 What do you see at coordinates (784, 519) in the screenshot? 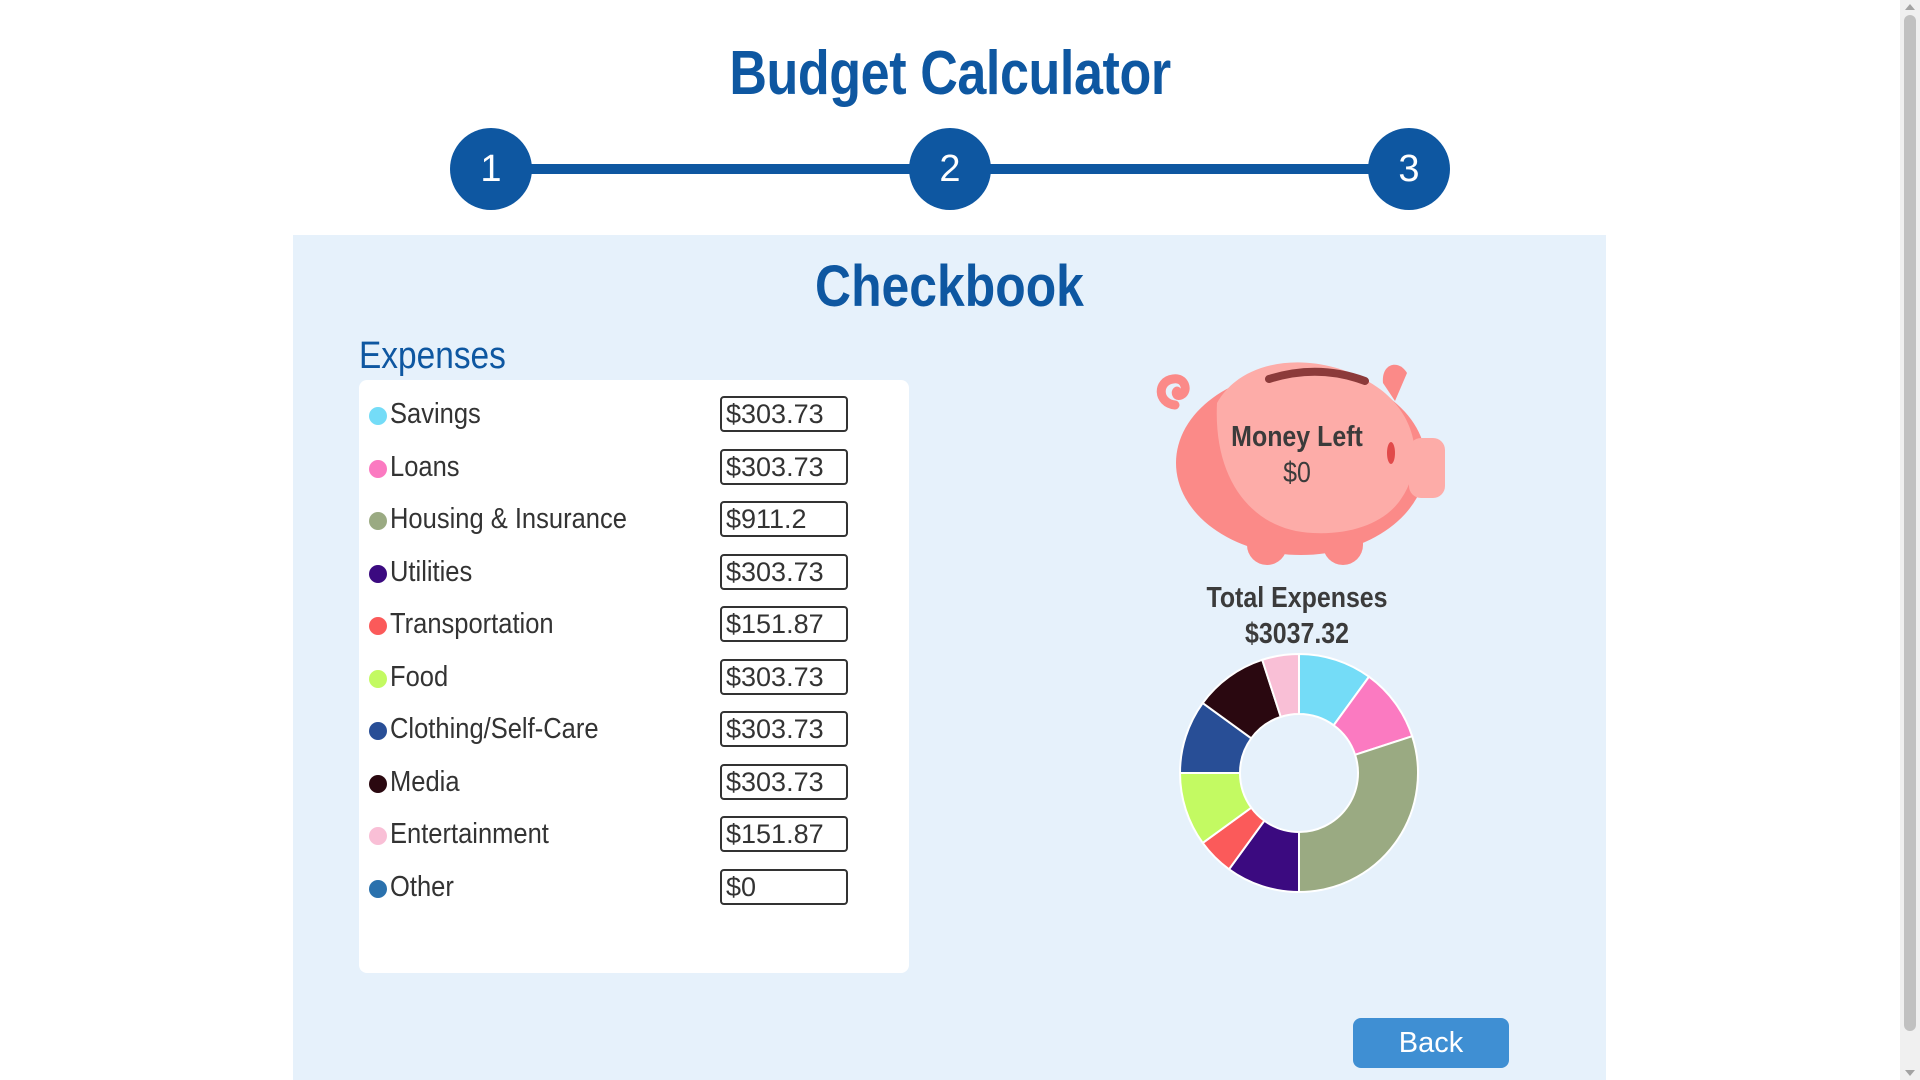
I see `housing-amount-input` at bounding box center [784, 519].